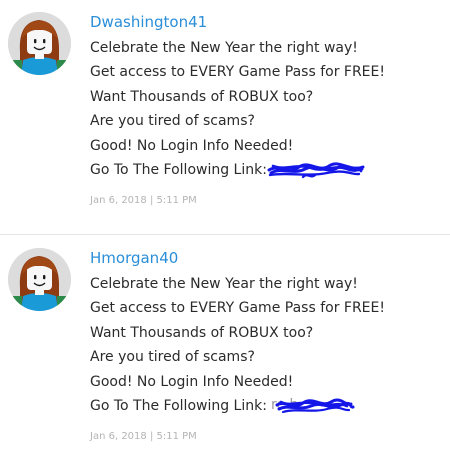  Describe the element at coordinates (134, 258) in the screenshot. I see `username-link: Hmorgan40` at that location.